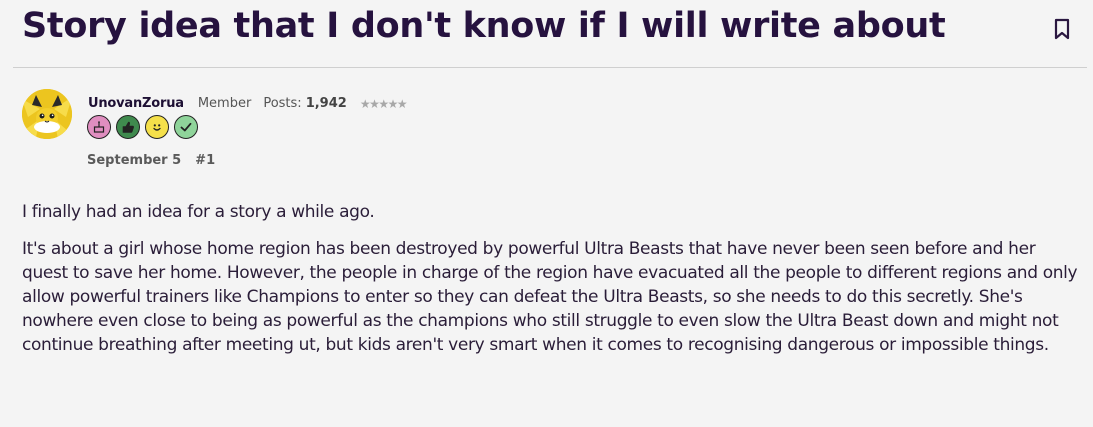 Image resolution: width=1093 pixels, height=427 pixels. I want to click on title-divider, so click(550, 67).